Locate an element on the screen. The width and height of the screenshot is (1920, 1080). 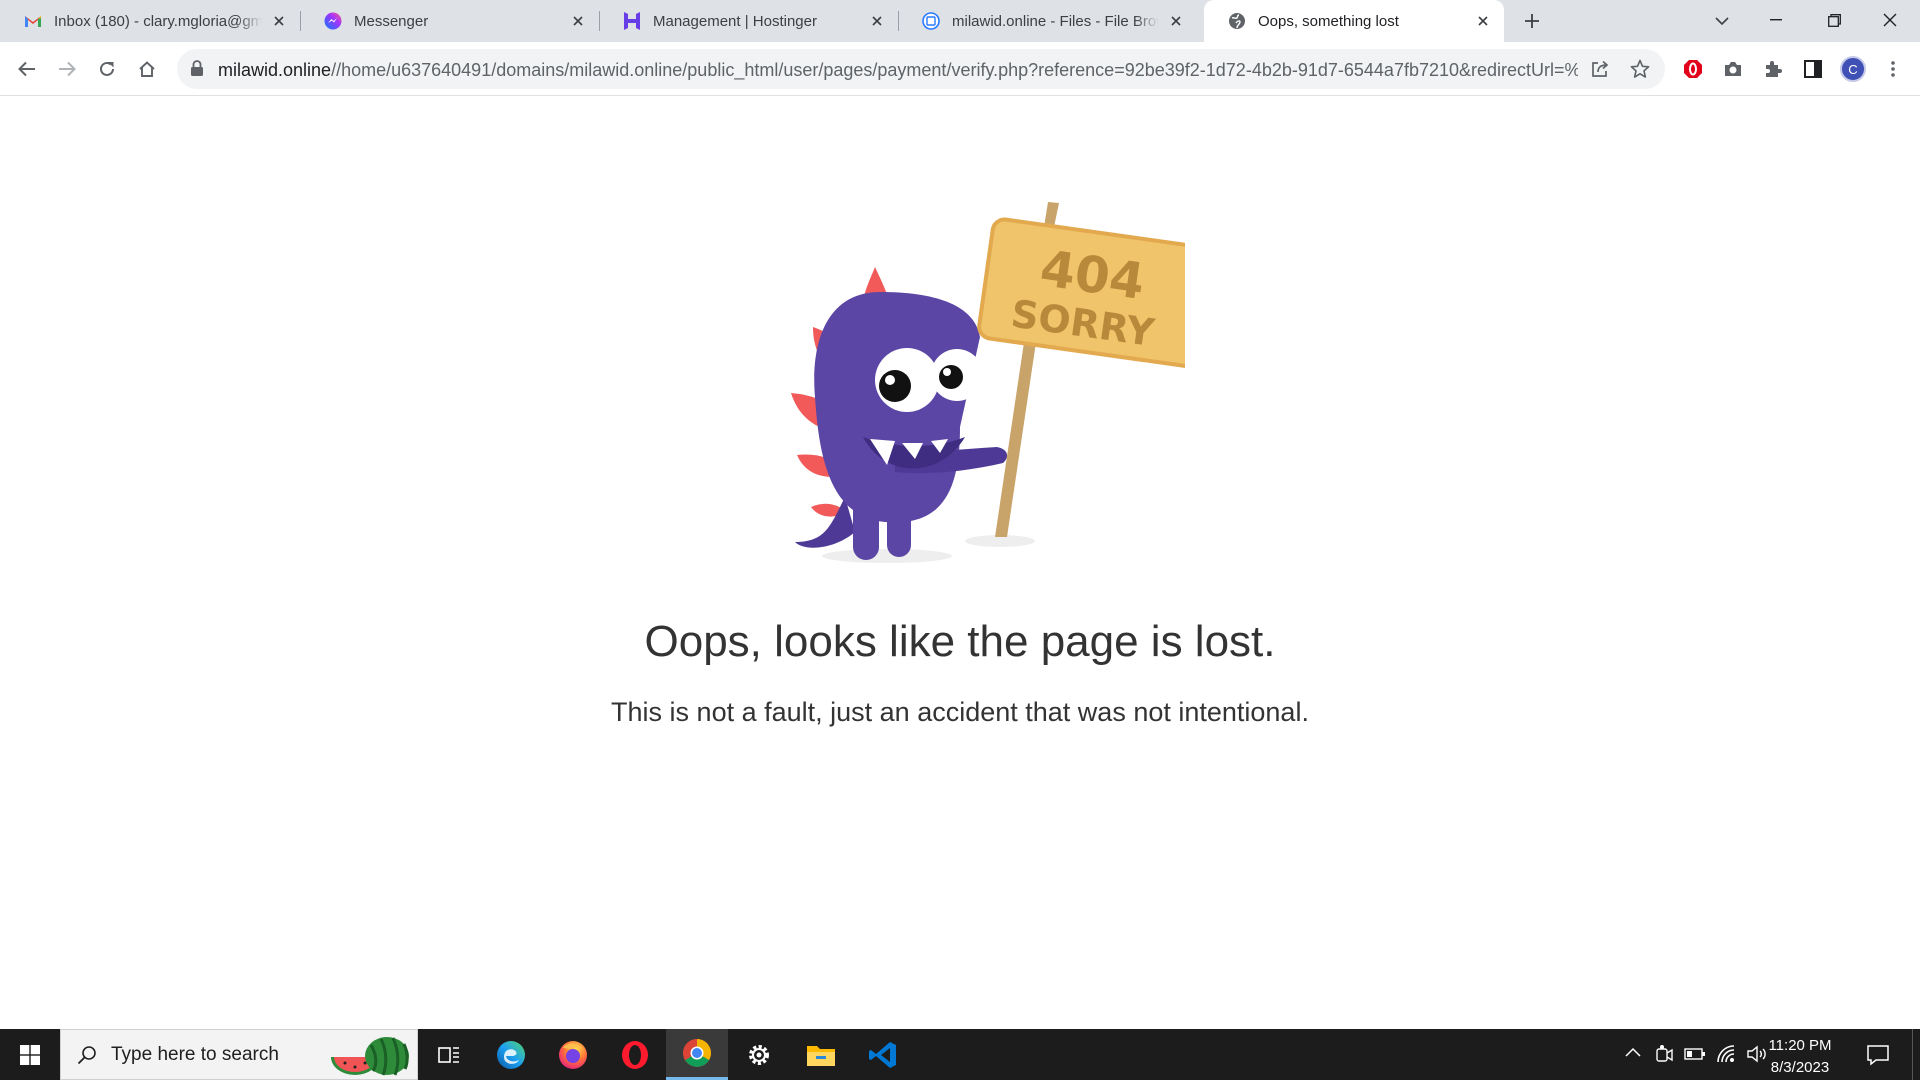
meet-now-icon is located at coordinates (1664, 1054).